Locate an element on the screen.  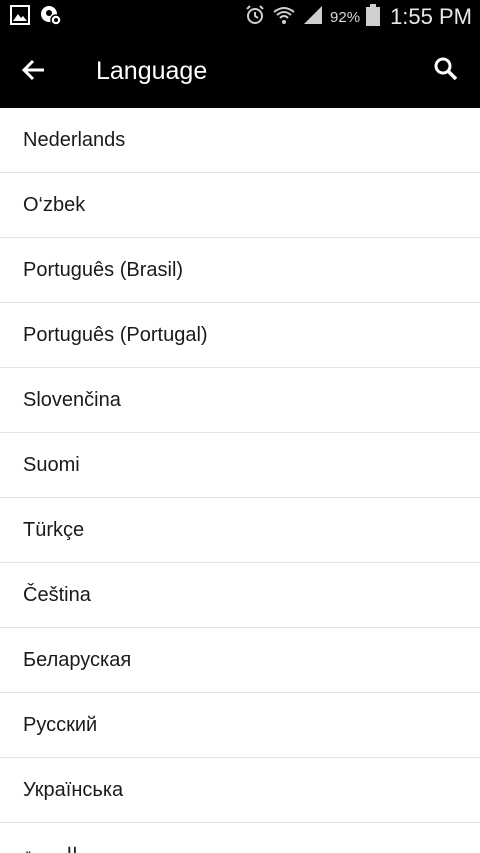
language-item-belaruskaya: Беларуская is located at coordinates (240, 660).